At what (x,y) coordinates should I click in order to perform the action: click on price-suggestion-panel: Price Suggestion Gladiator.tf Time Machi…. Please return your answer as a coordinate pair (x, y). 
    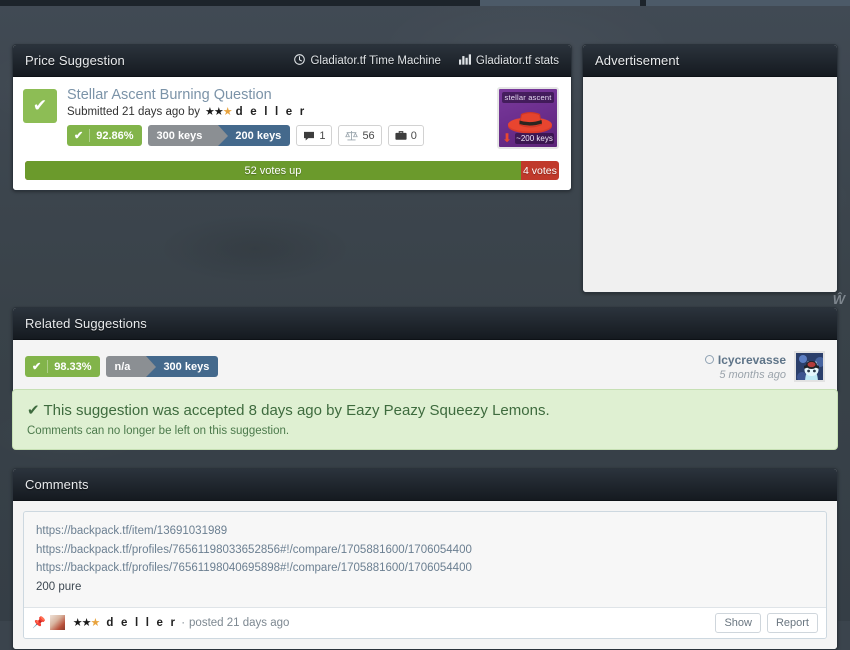
    Looking at the image, I should click on (292, 117).